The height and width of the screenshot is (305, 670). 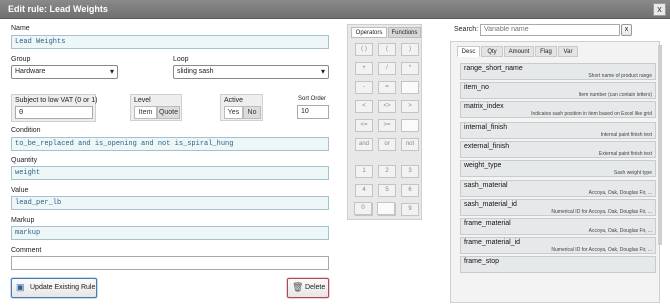 I want to click on operator-key: >, so click(x=410, y=106).